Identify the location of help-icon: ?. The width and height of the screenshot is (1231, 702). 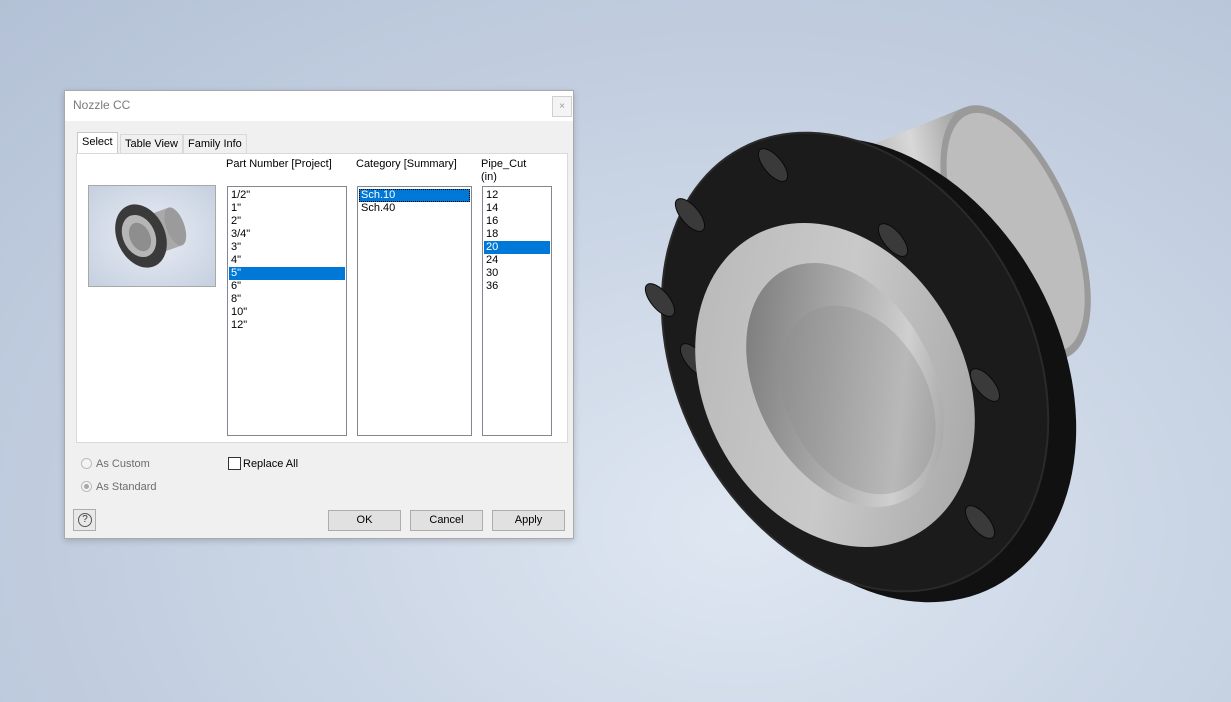
(85, 520).